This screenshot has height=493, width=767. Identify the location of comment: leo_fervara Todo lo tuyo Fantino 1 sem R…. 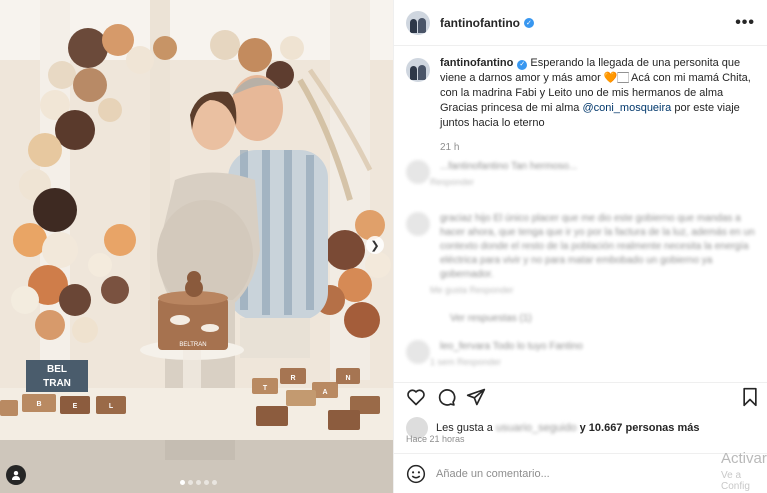
(581, 353).